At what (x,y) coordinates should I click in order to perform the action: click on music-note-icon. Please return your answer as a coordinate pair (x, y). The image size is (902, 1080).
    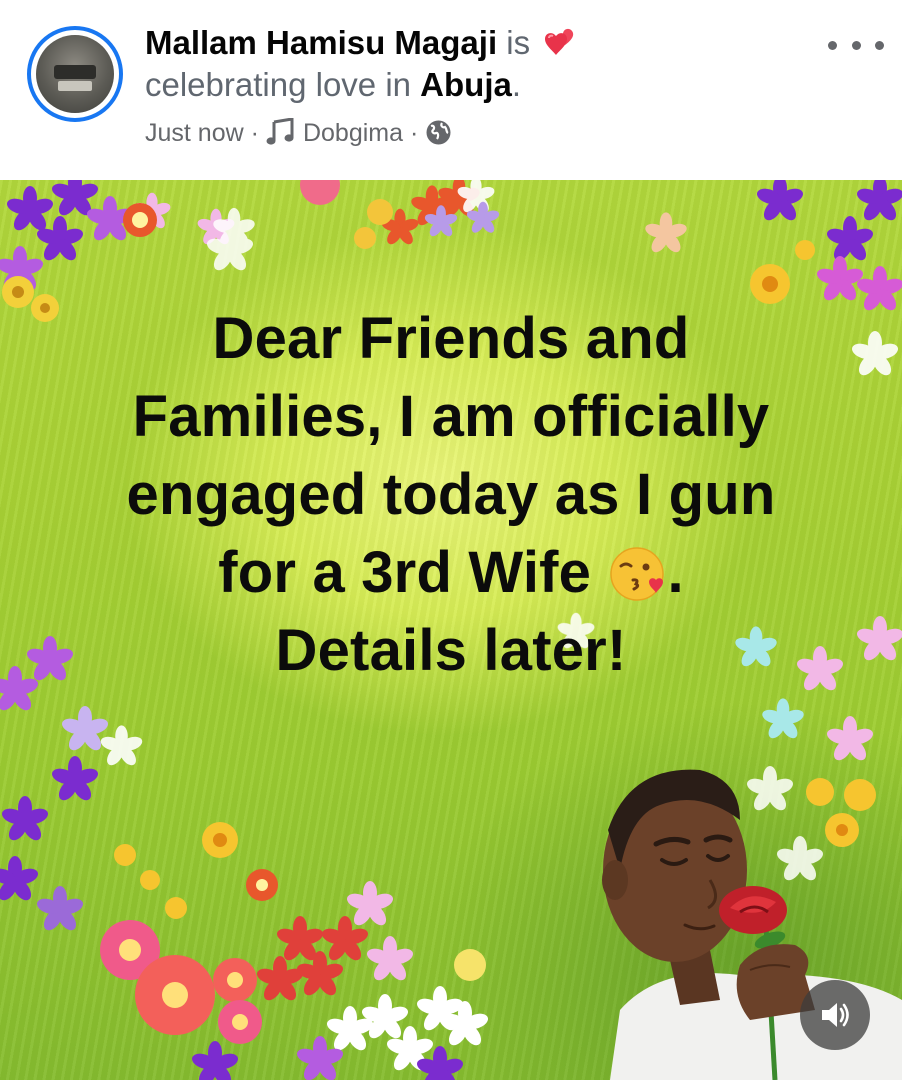
    Looking at the image, I should click on (280, 131).